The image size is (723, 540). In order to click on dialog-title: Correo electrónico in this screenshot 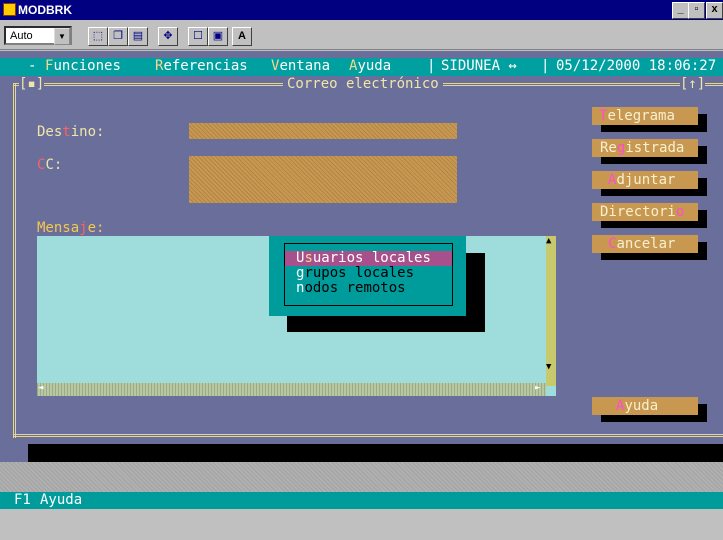, I will do `click(363, 84)`.